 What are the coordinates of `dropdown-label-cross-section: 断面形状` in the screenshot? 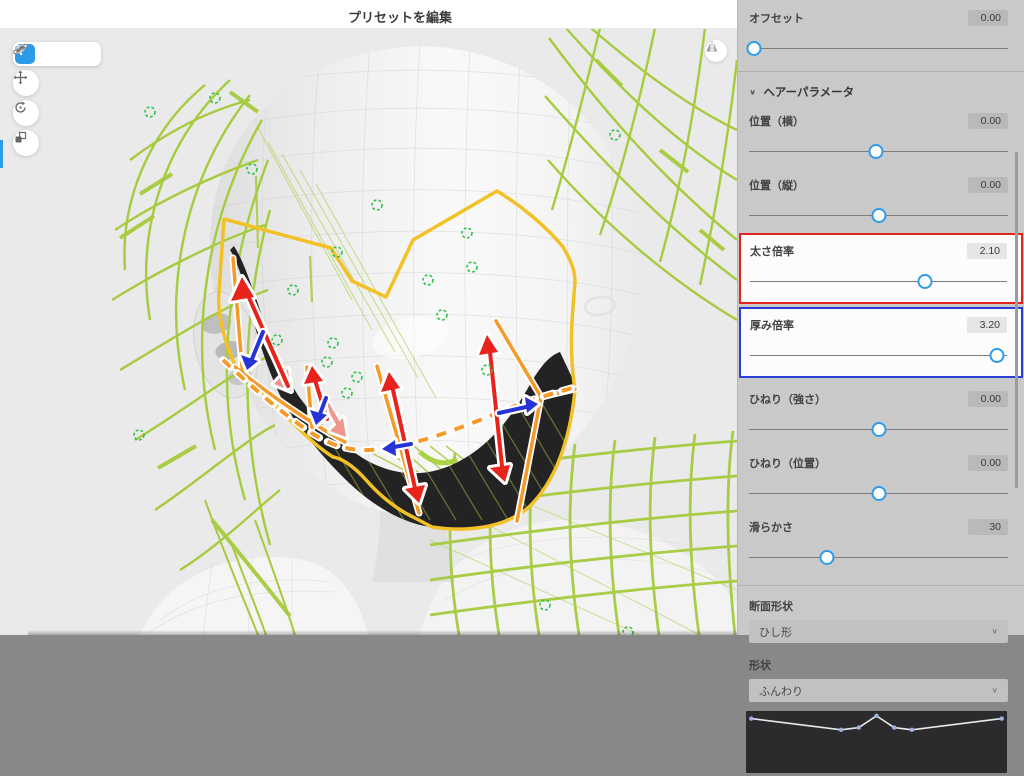 It's located at (771, 607).